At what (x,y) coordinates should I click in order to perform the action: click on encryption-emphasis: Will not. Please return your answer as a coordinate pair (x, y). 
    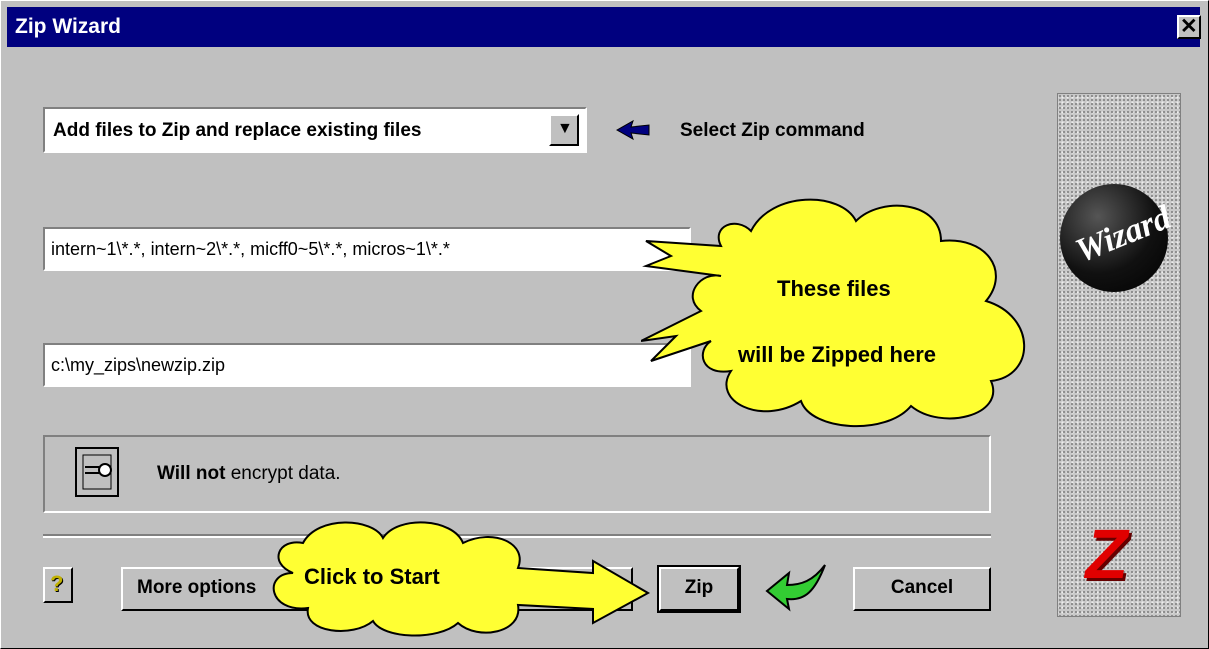
    Looking at the image, I should click on (191, 473).